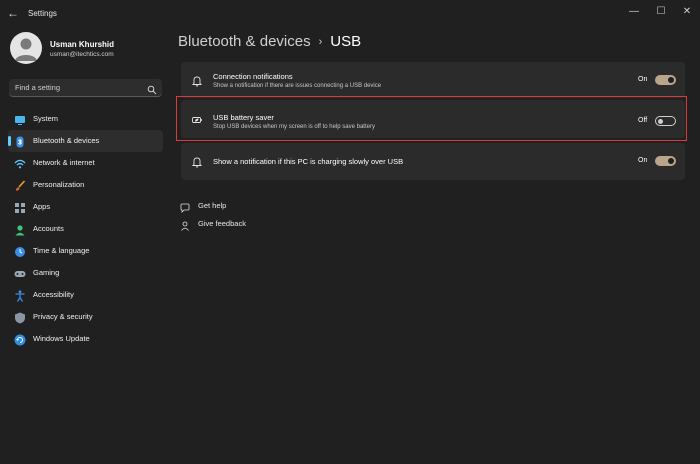 This screenshot has width=700, height=464. What do you see at coordinates (59, 184) in the screenshot?
I see `sidebar-item-label: Personalization` at bounding box center [59, 184].